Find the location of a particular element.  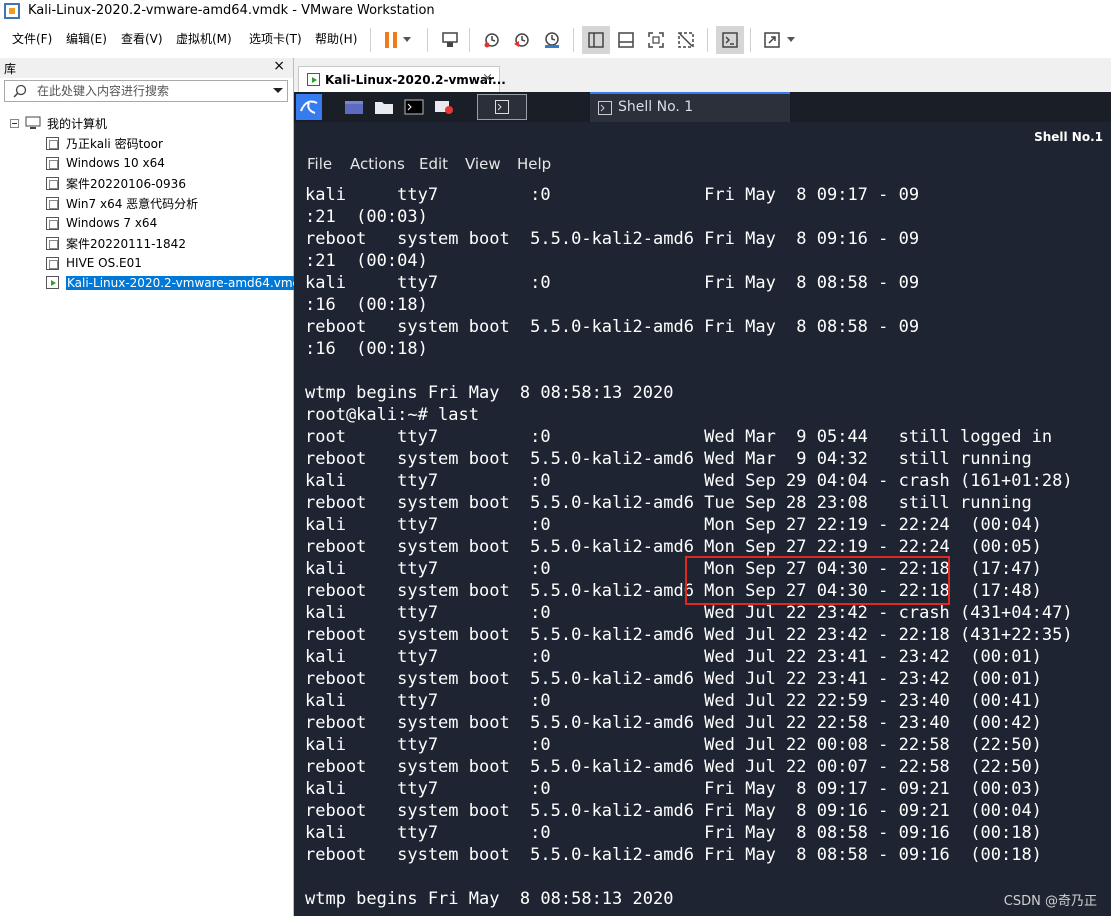

vmware-app-icon is located at coordinates (12, 11).